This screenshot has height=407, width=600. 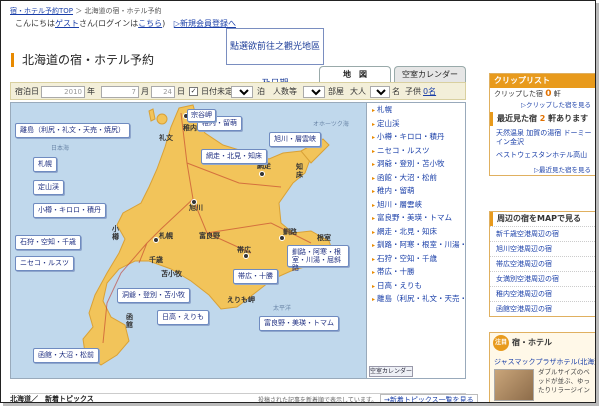 What do you see at coordinates (416, 178) in the screenshot?
I see `area-list-item: 函館・大沼・松前` at bounding box center [416, 178].